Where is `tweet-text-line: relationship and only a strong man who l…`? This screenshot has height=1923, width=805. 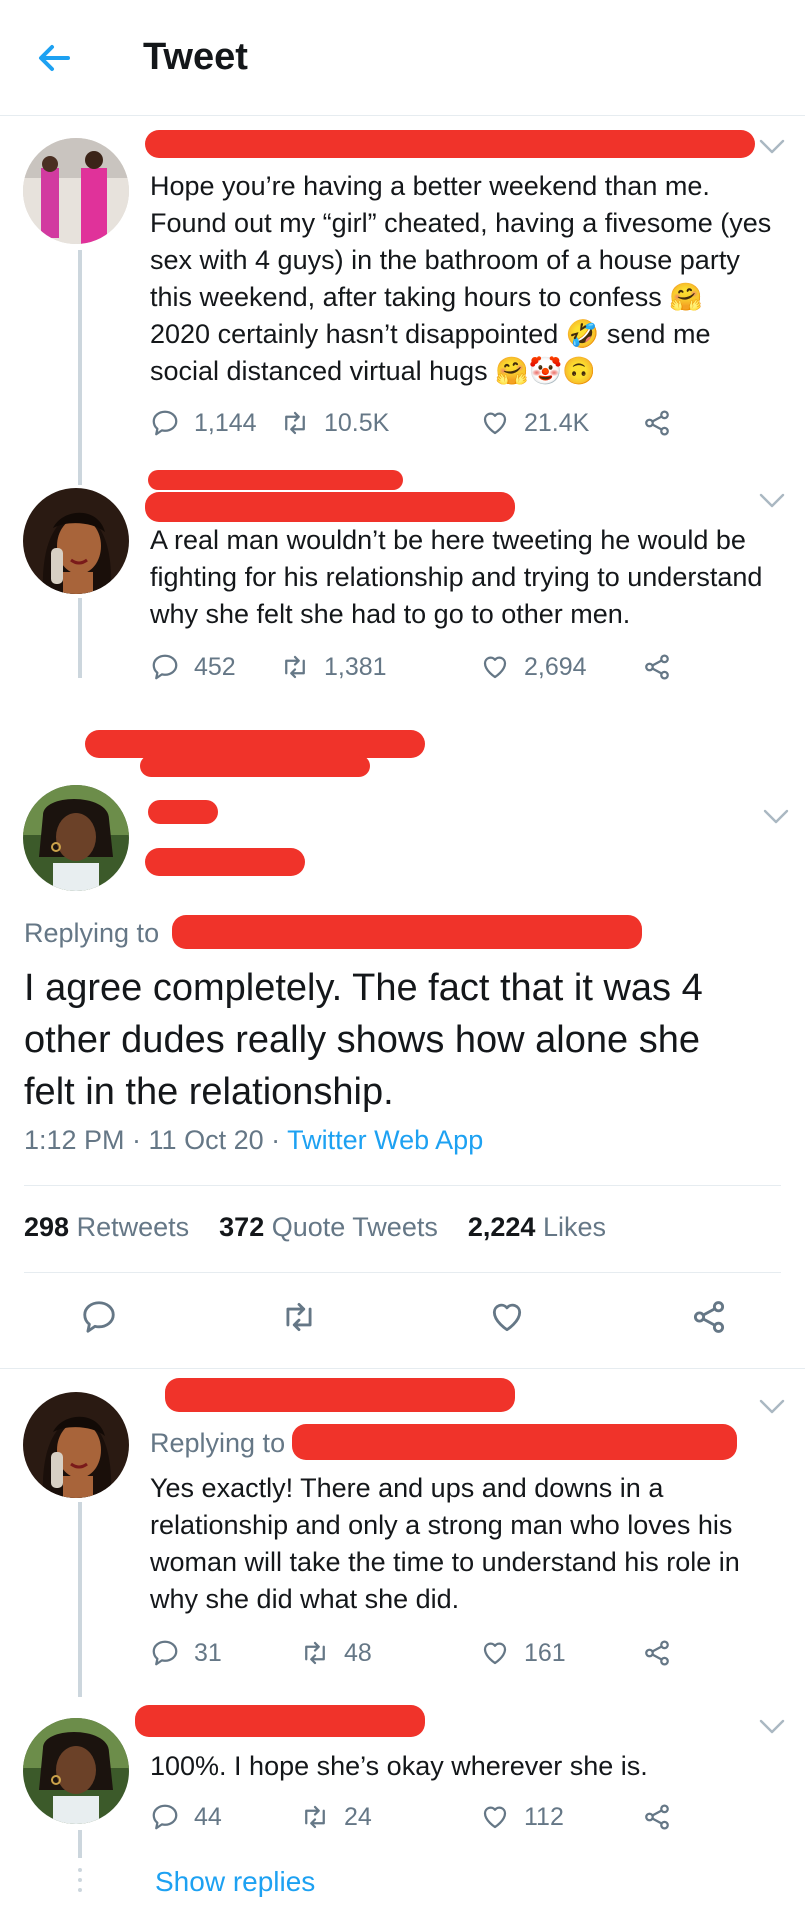
tweet-text-line: relationship and only a strong man who l… is located at coordinates (441, 1525).